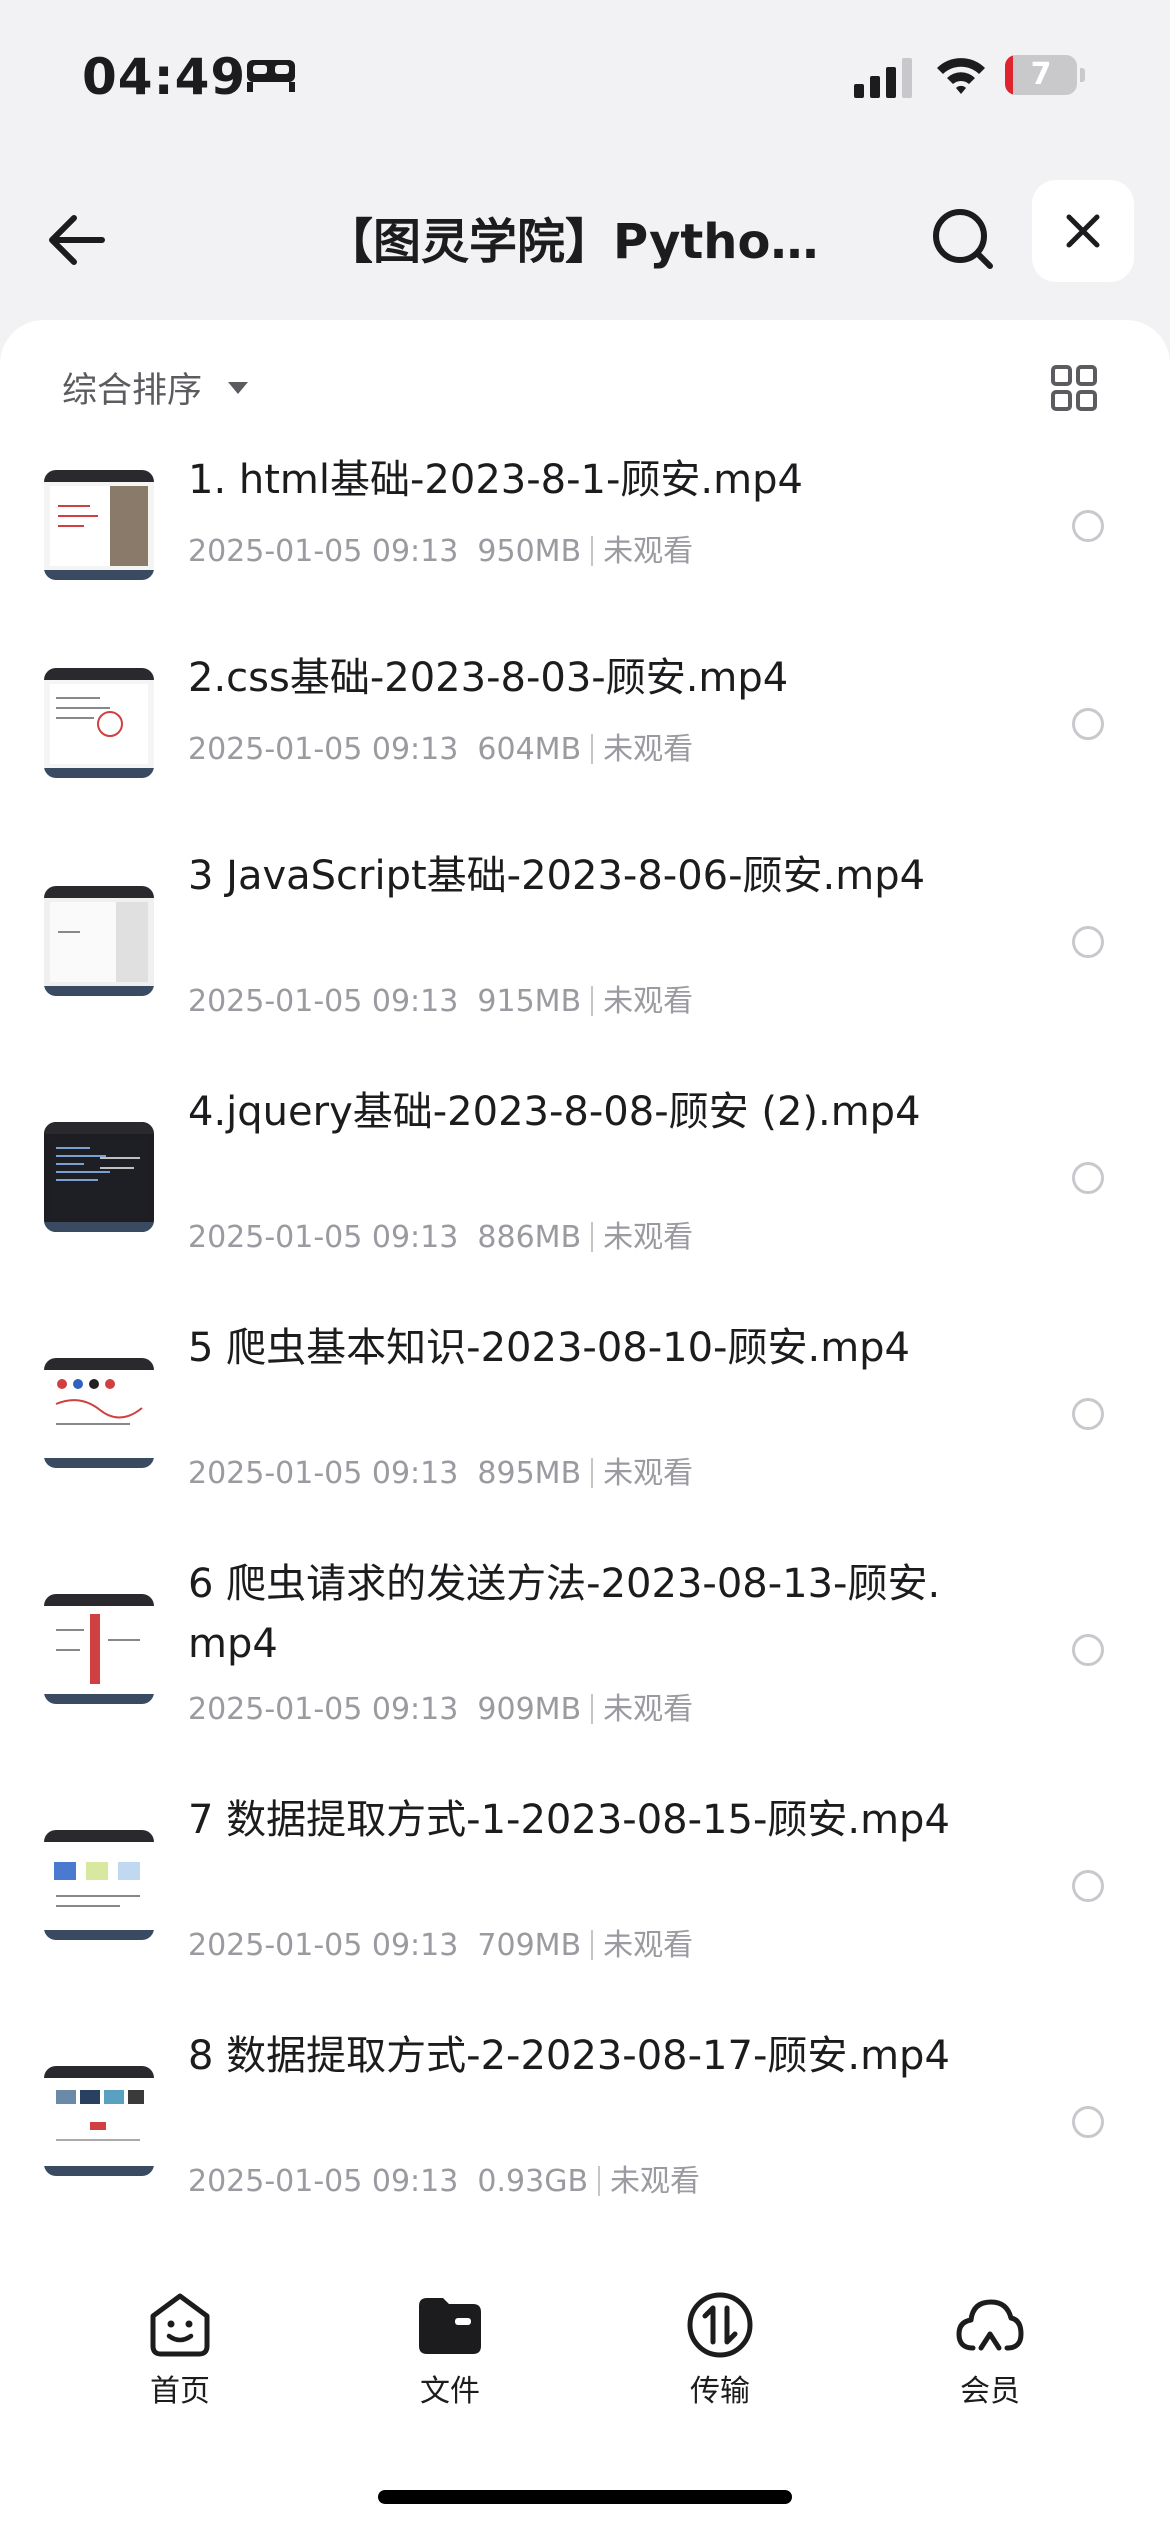  I want to click on tab-home: 首页, so click(180, 2350).